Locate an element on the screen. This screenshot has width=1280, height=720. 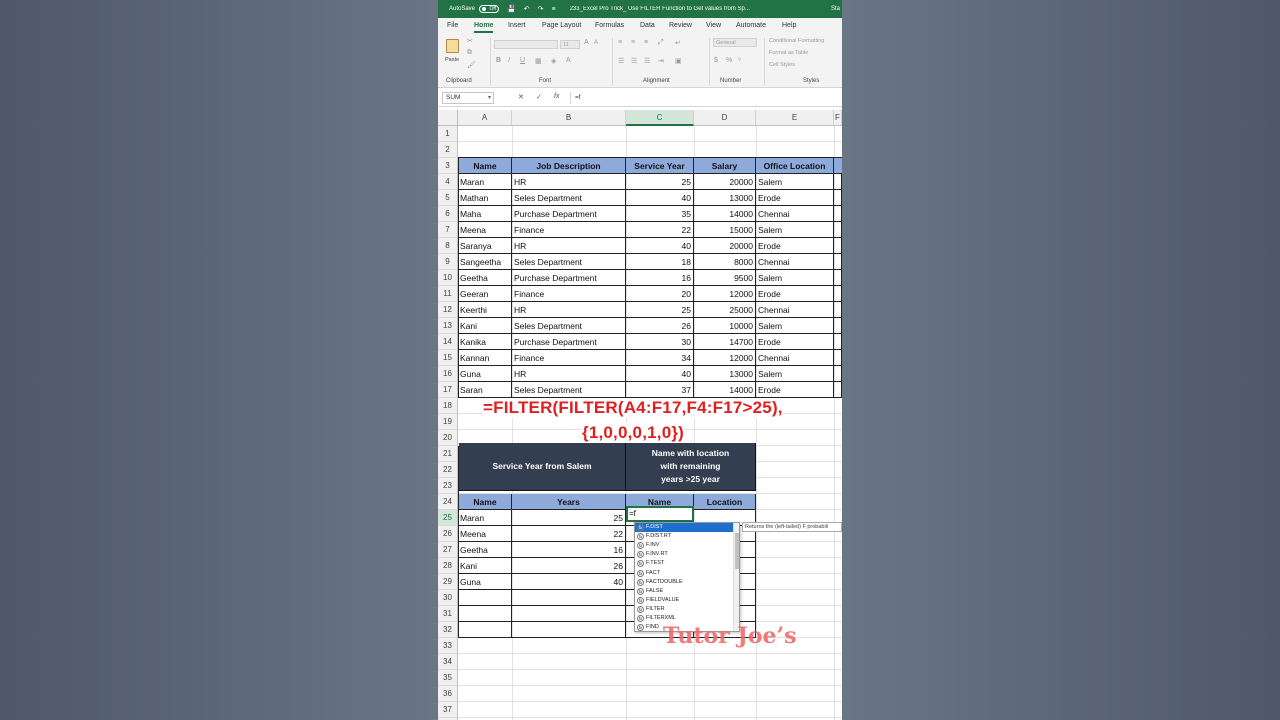
table-header-cell is located at coordinates (838, 166).